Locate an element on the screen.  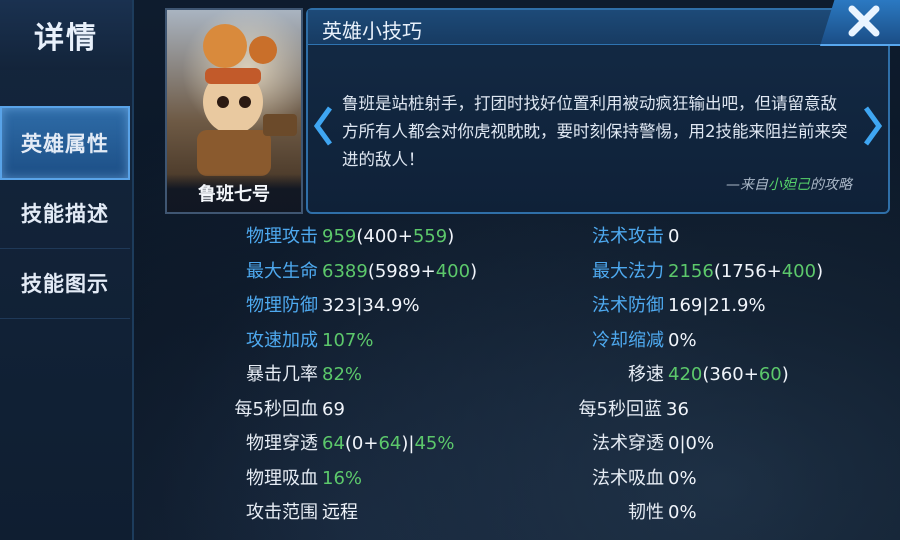
stat-value-part: 36 is located at coordinates (677, 409).